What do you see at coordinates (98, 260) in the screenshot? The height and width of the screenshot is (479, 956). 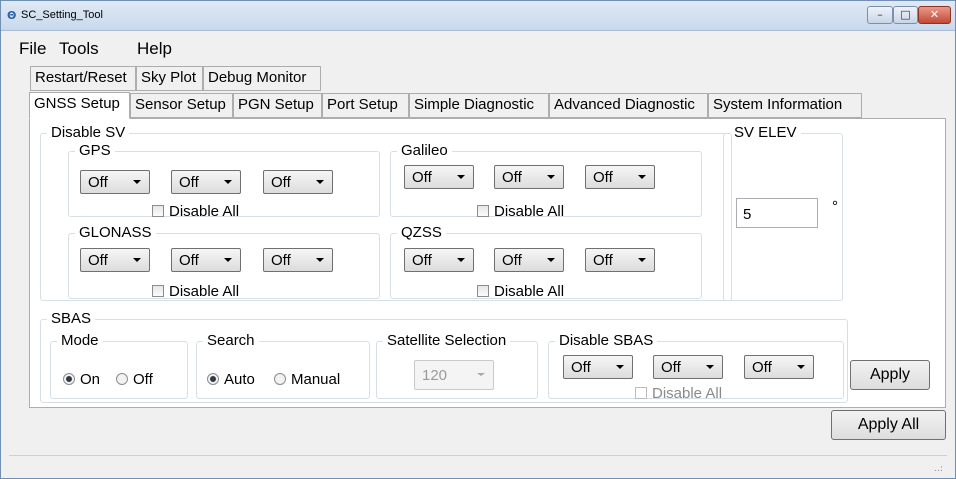 I see `glonass-combo-1-value: Off` at bounding box center [98, 260].